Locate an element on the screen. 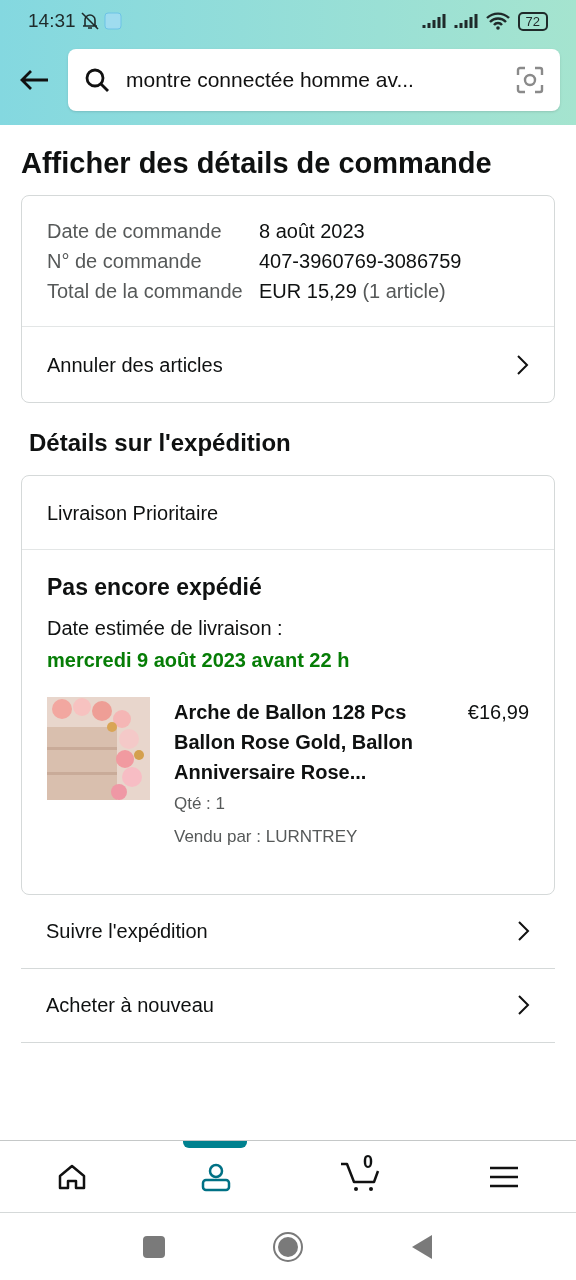 Image resolution: width=576 pixels, height=1280 pixels. system-back-button is located at coordinates (422, 1246).